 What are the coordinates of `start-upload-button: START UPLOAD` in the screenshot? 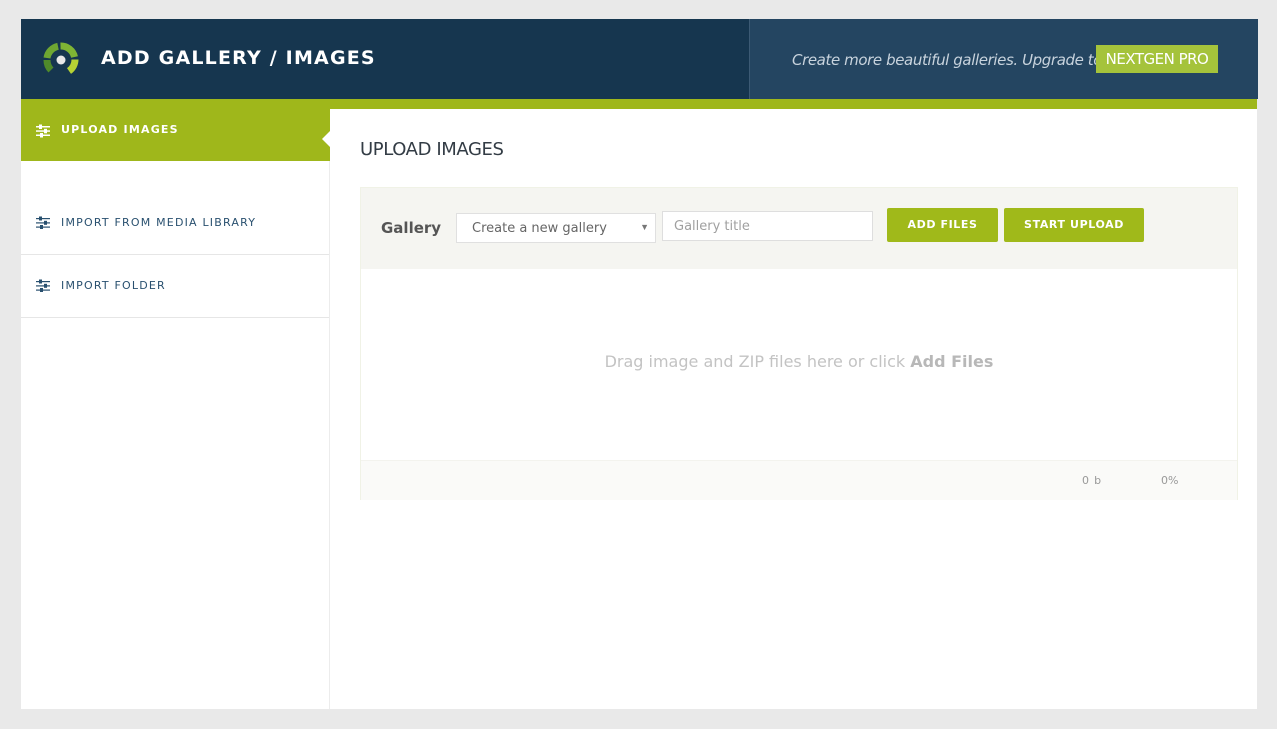 It's located at (1074, 225).